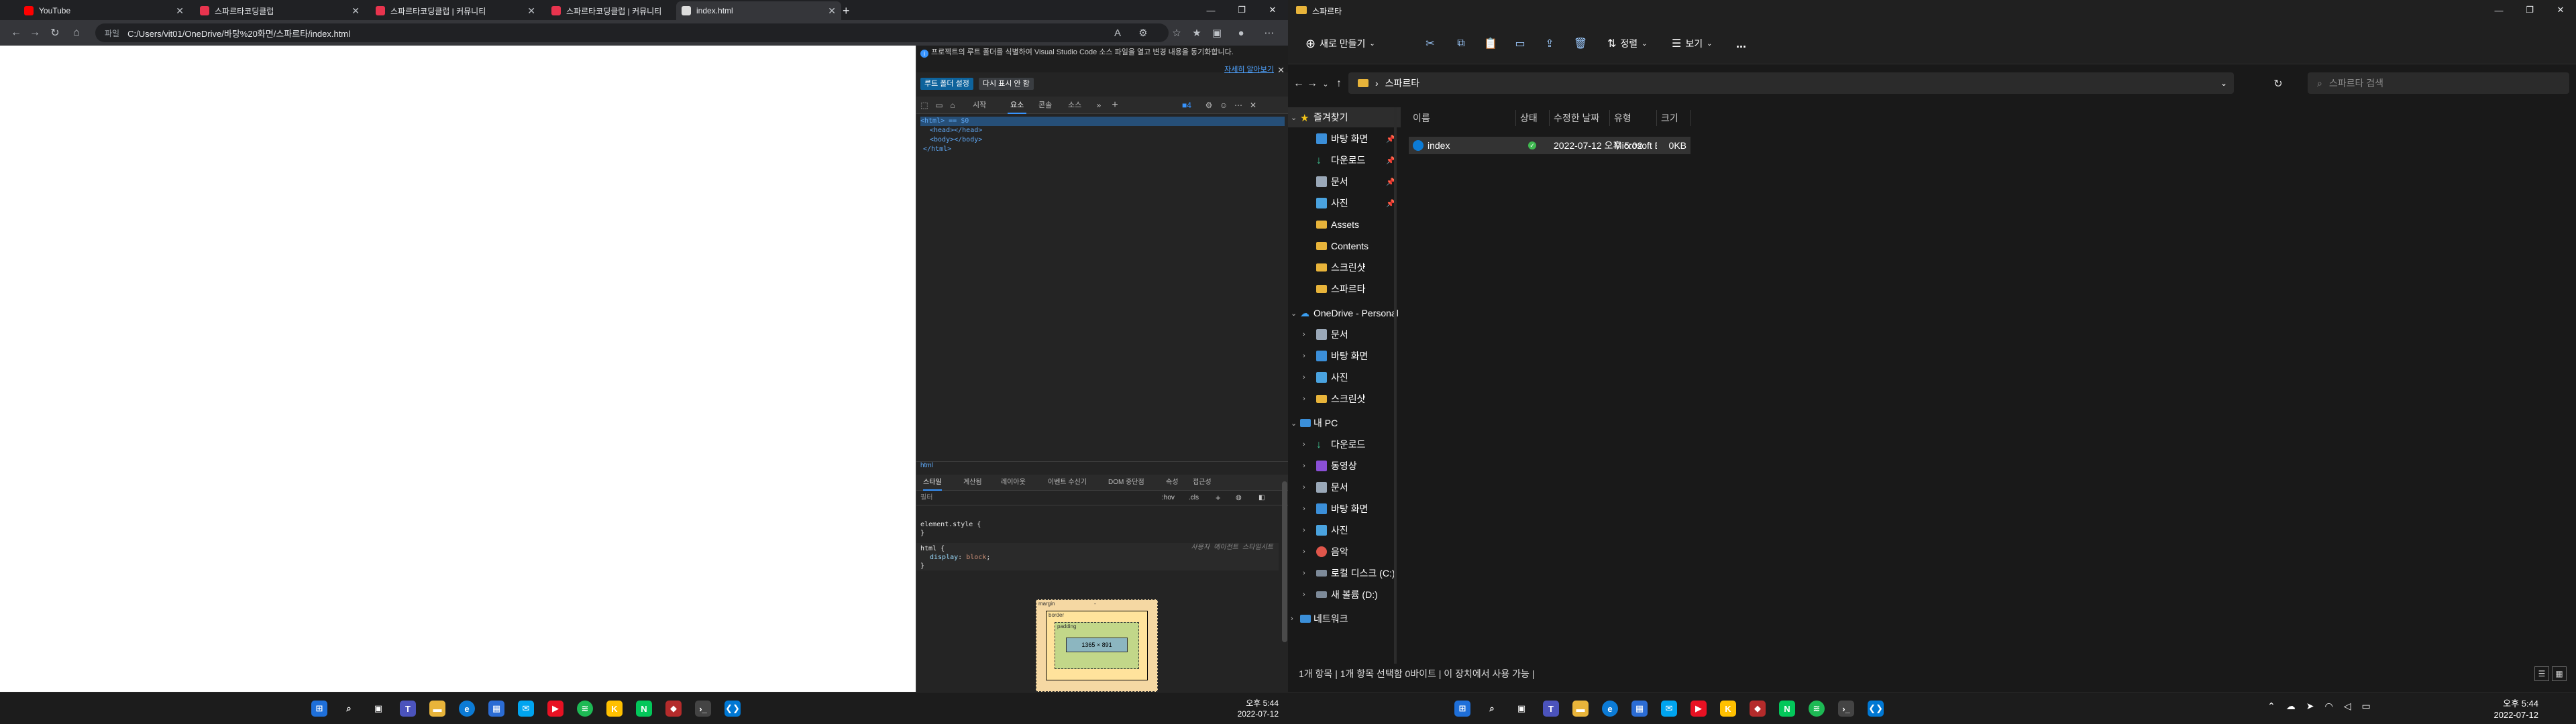 This screenshot has height=724, width=2576. Describe the element at coordinates (2365, 707) in the screenshot. I see `battery-icon: ▭` at that location.